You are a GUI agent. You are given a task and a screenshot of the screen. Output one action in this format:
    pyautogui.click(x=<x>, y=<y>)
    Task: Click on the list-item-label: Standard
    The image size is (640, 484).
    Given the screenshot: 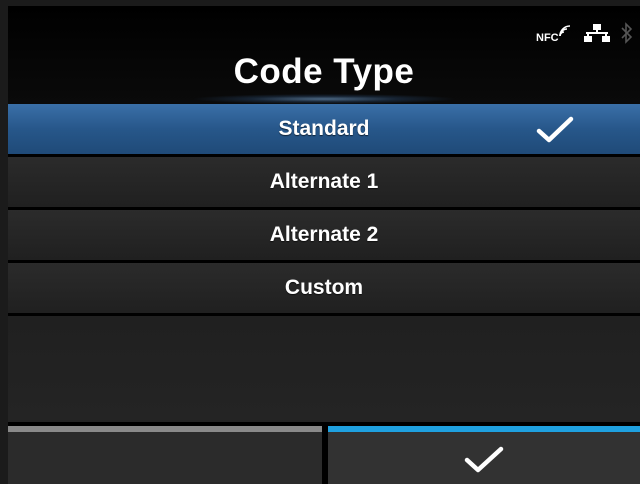 What is the action you would take?
    pyautogui.click(x=324, y=128)
    